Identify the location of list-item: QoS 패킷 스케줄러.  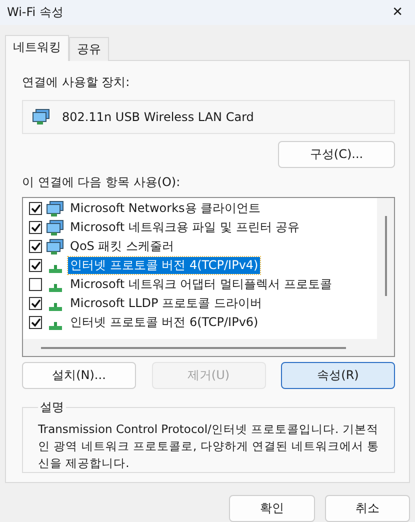
(122, 247).